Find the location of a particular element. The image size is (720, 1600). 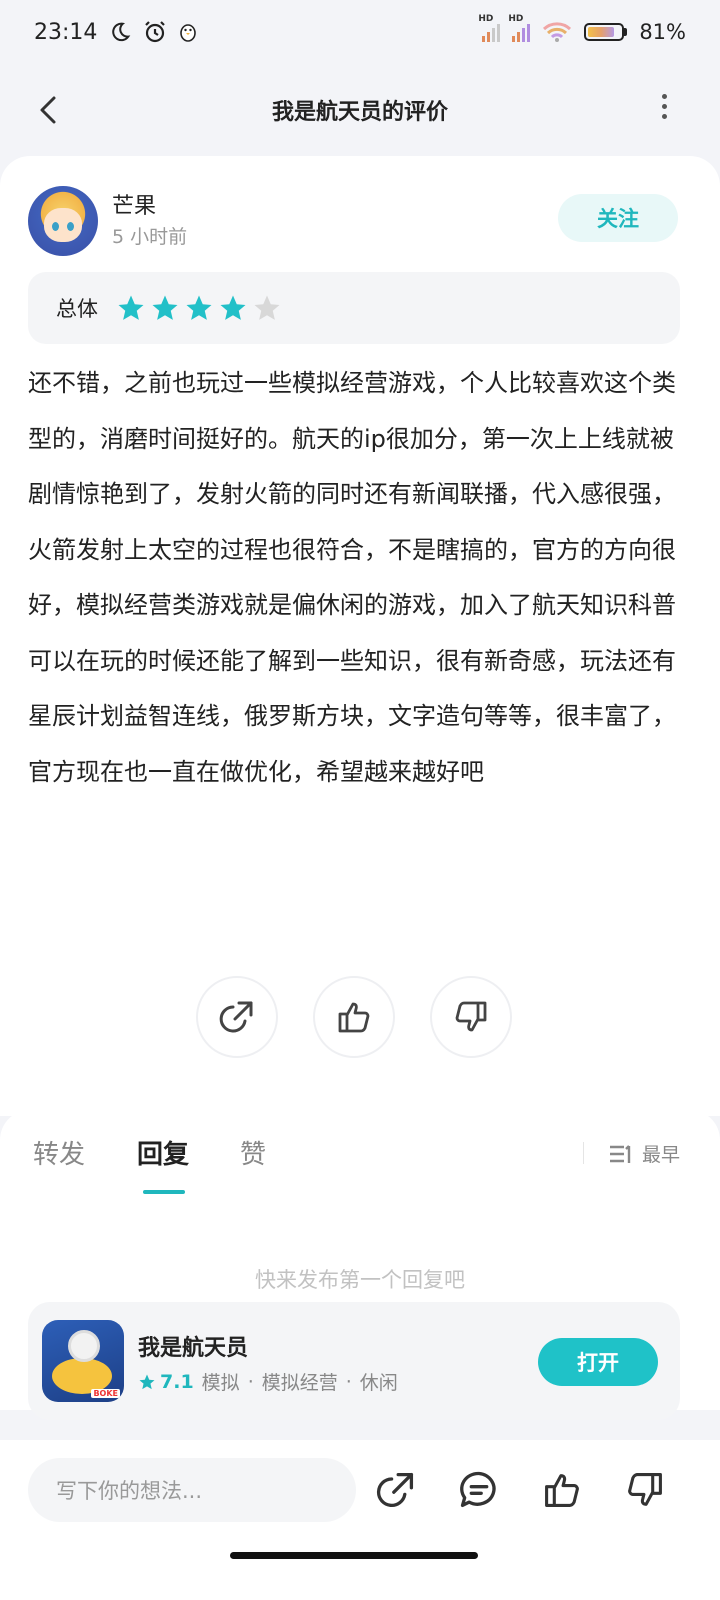

divider is located at coordinates (583, 1153).